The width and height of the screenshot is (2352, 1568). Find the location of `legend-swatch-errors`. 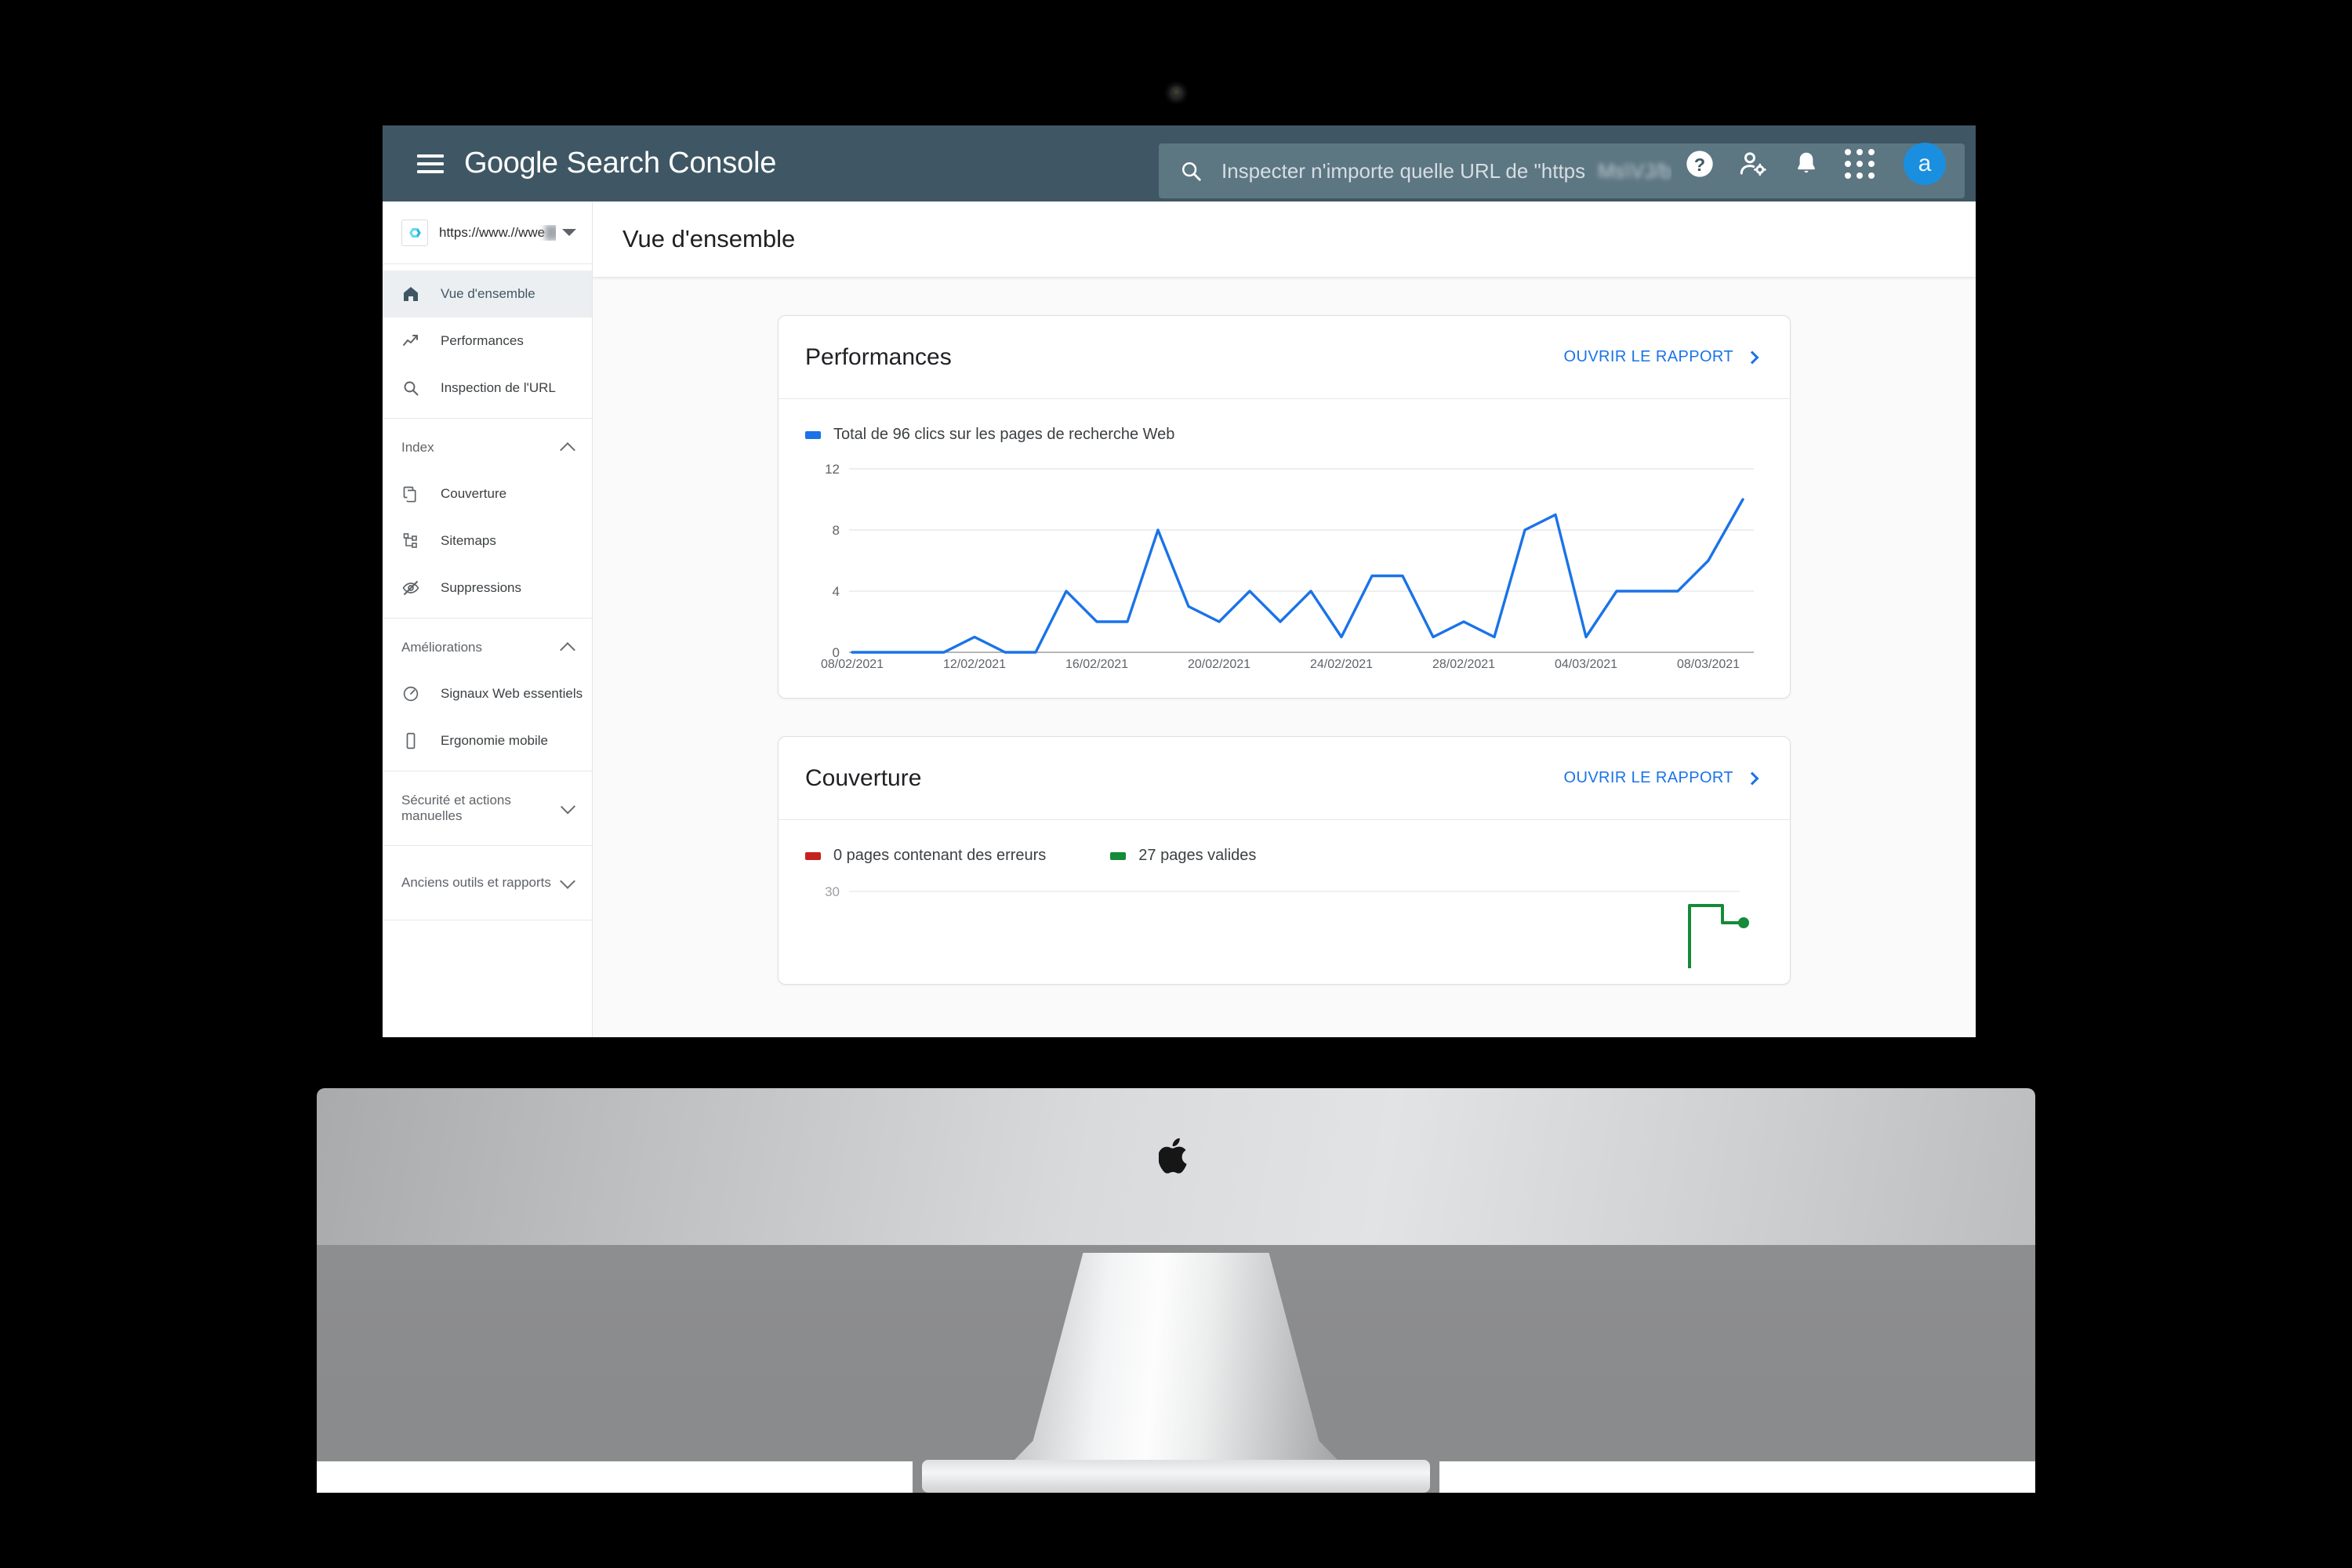

legend-swatch-errors is located at coordinates (813, 855).